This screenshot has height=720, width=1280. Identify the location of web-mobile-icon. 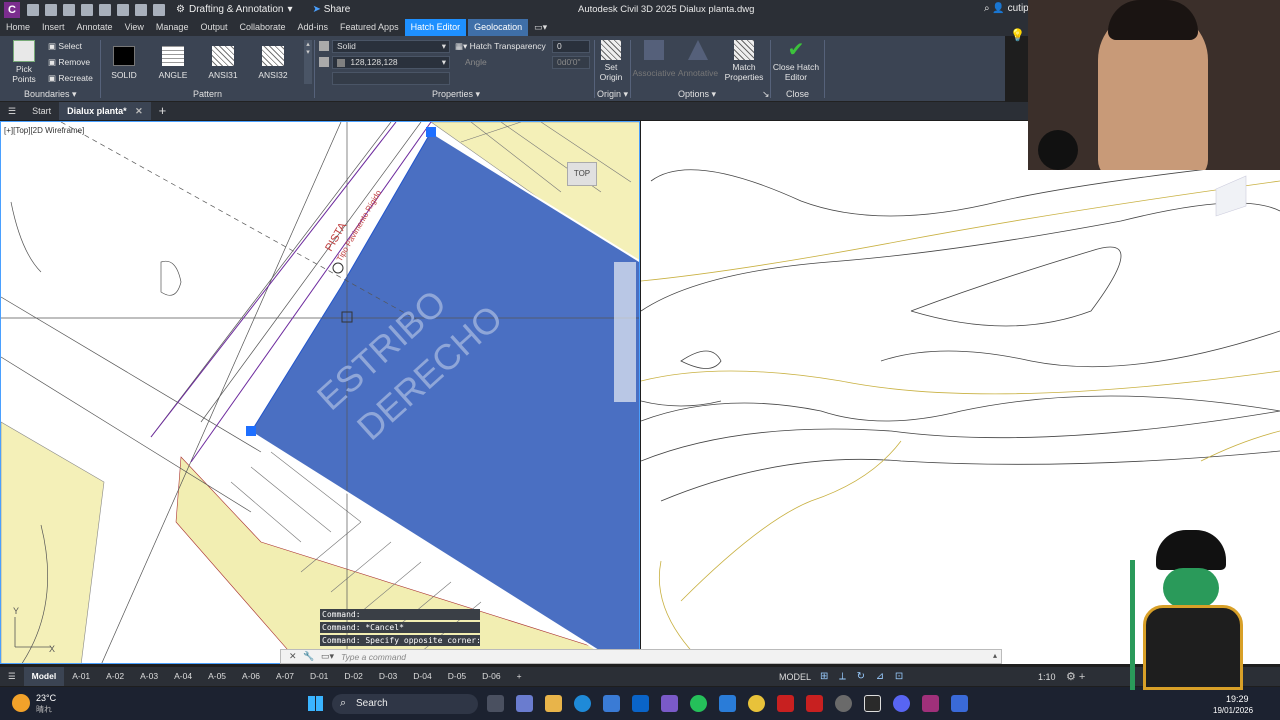
(105, 9).